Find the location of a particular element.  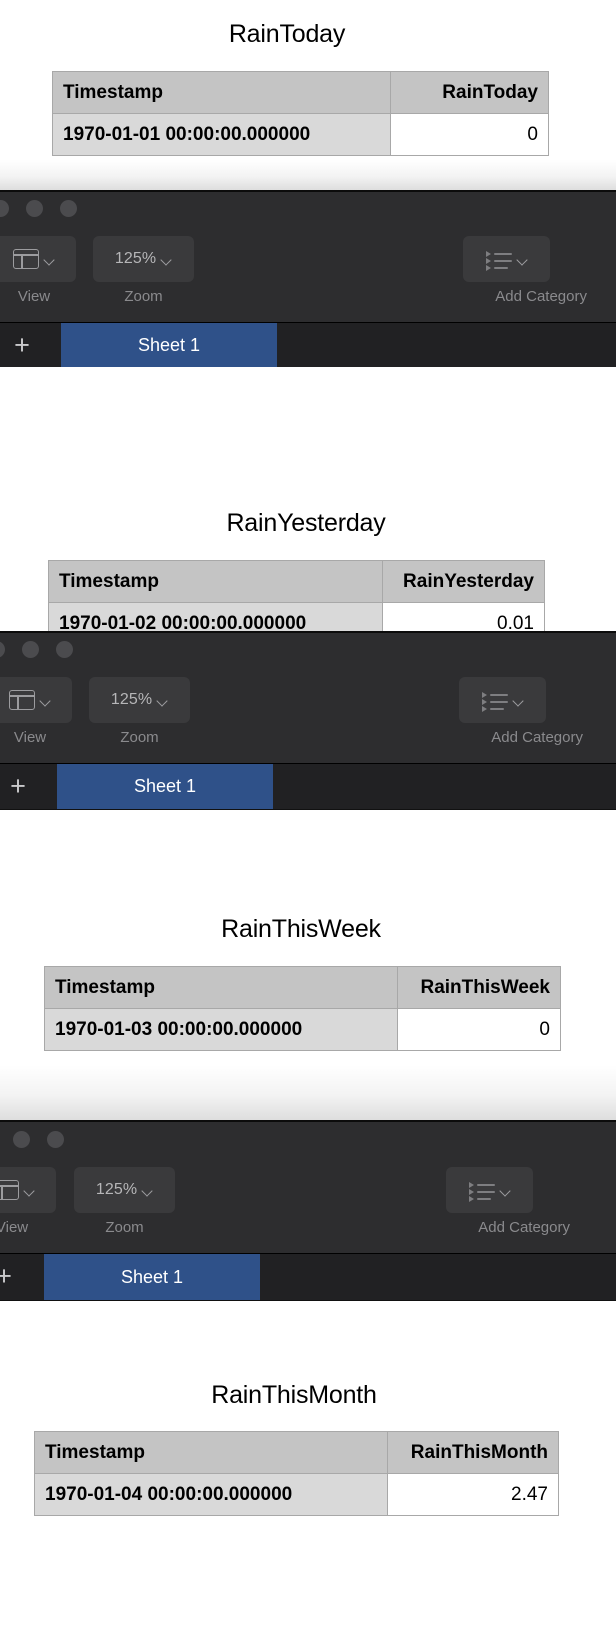

table-title: RainThisMonth is located at coordinates (294, 1395).